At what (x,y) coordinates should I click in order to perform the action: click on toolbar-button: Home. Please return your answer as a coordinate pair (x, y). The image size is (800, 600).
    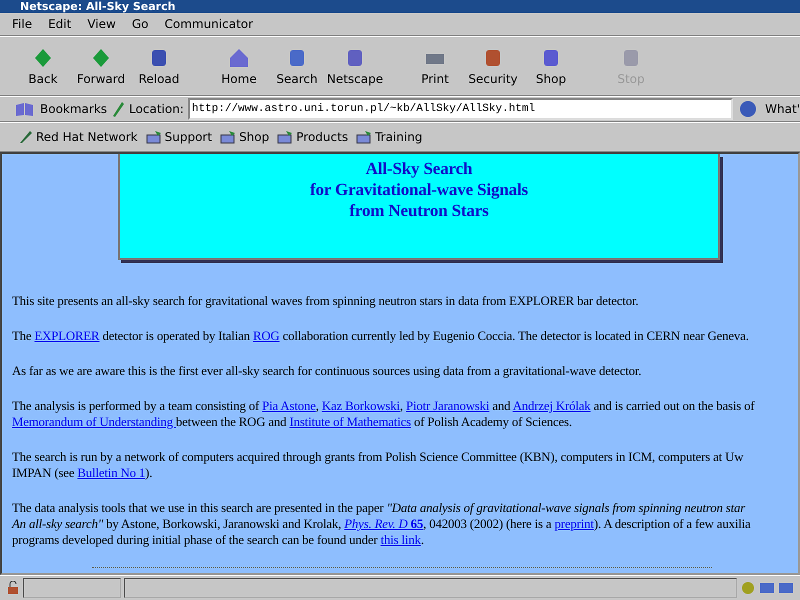
    Looking at the image, I should click on (239, 66).